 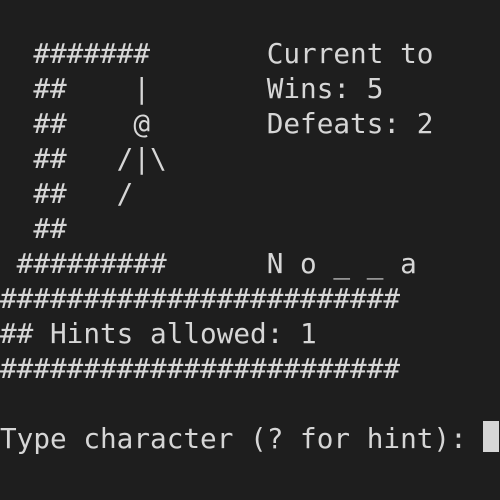 I want to click on gallows-head-and-defeats-count: ## @ Defeats: 2, so click(x=217, y=123).